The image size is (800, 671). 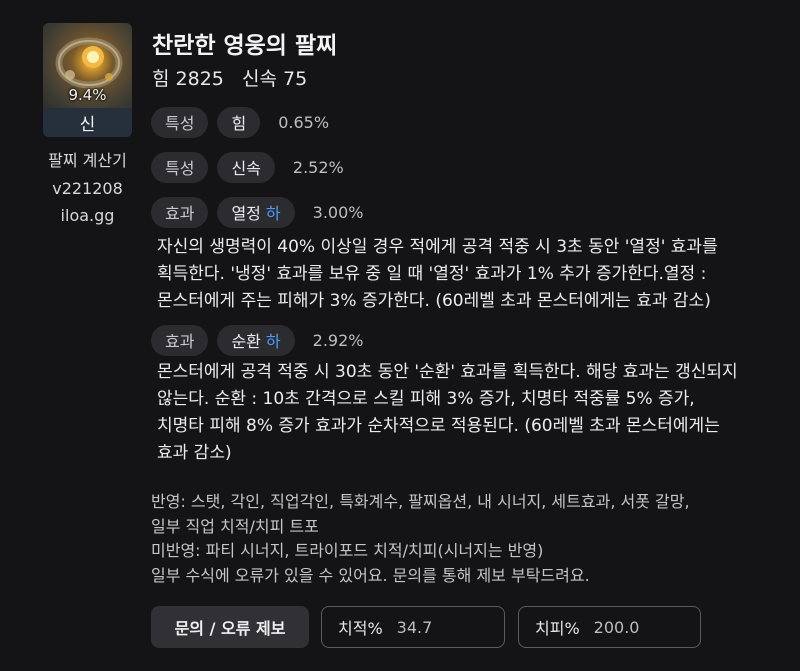 What do you see at coordinates (87, 80) in the screenshot?
I see `item-icon: 9.4% 신` at bounding box center [87, 80].